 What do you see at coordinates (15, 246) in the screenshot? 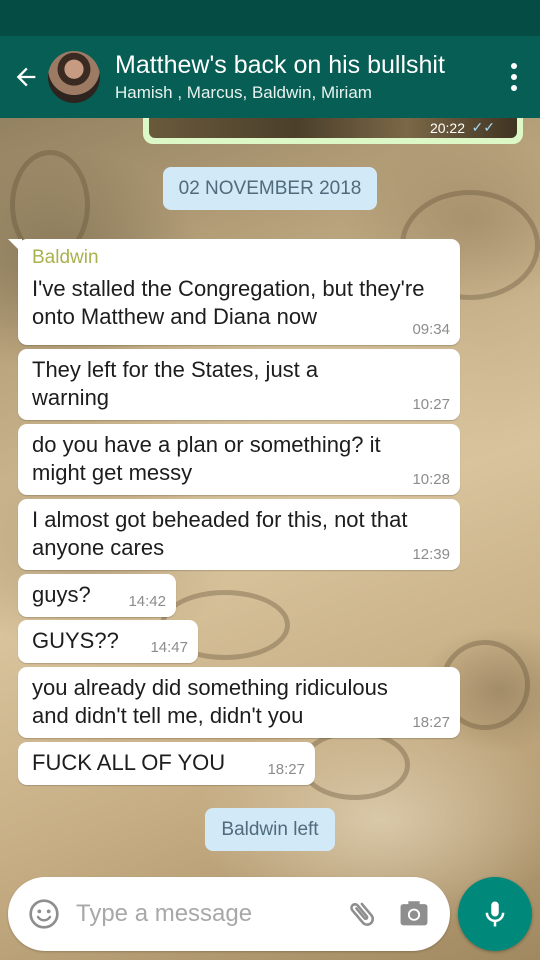
I see `bubble-tail` at bounding box center [15, 246].